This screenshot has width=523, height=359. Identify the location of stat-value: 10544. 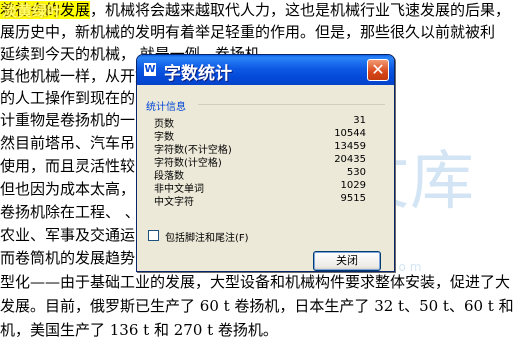
(350, 133).